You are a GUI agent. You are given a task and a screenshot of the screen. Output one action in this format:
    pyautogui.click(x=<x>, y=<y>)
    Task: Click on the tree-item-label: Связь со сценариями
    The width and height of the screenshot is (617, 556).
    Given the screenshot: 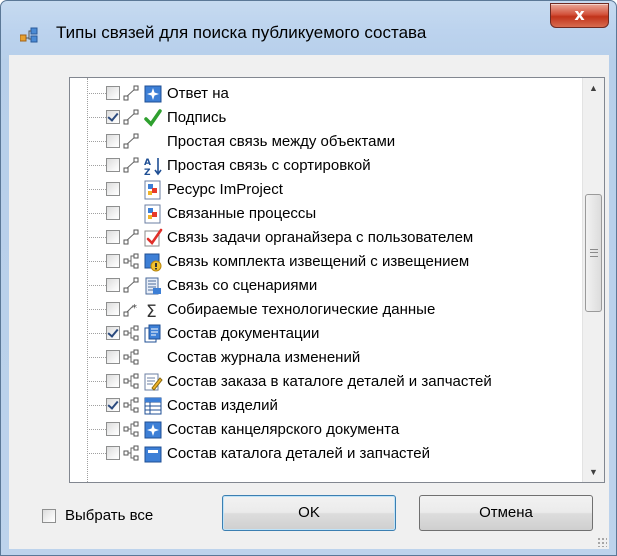 What is the action you would take?
    pyautogui.click(x=242, y=285)
    